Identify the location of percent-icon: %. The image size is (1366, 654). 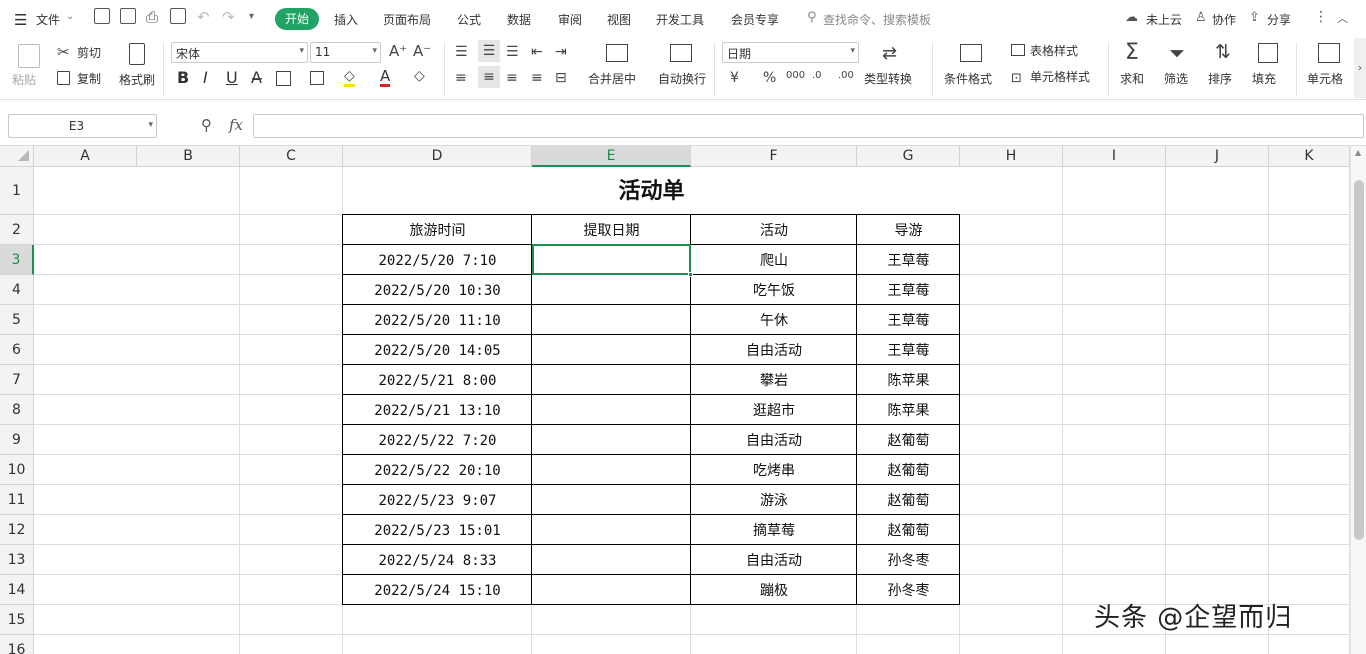
(769, 78).